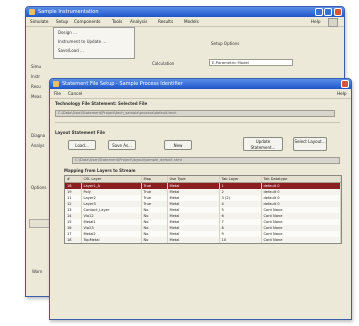  I want to click on table-row: 18 TopMetal No Metal 10 Cont None, so click(203, 240).